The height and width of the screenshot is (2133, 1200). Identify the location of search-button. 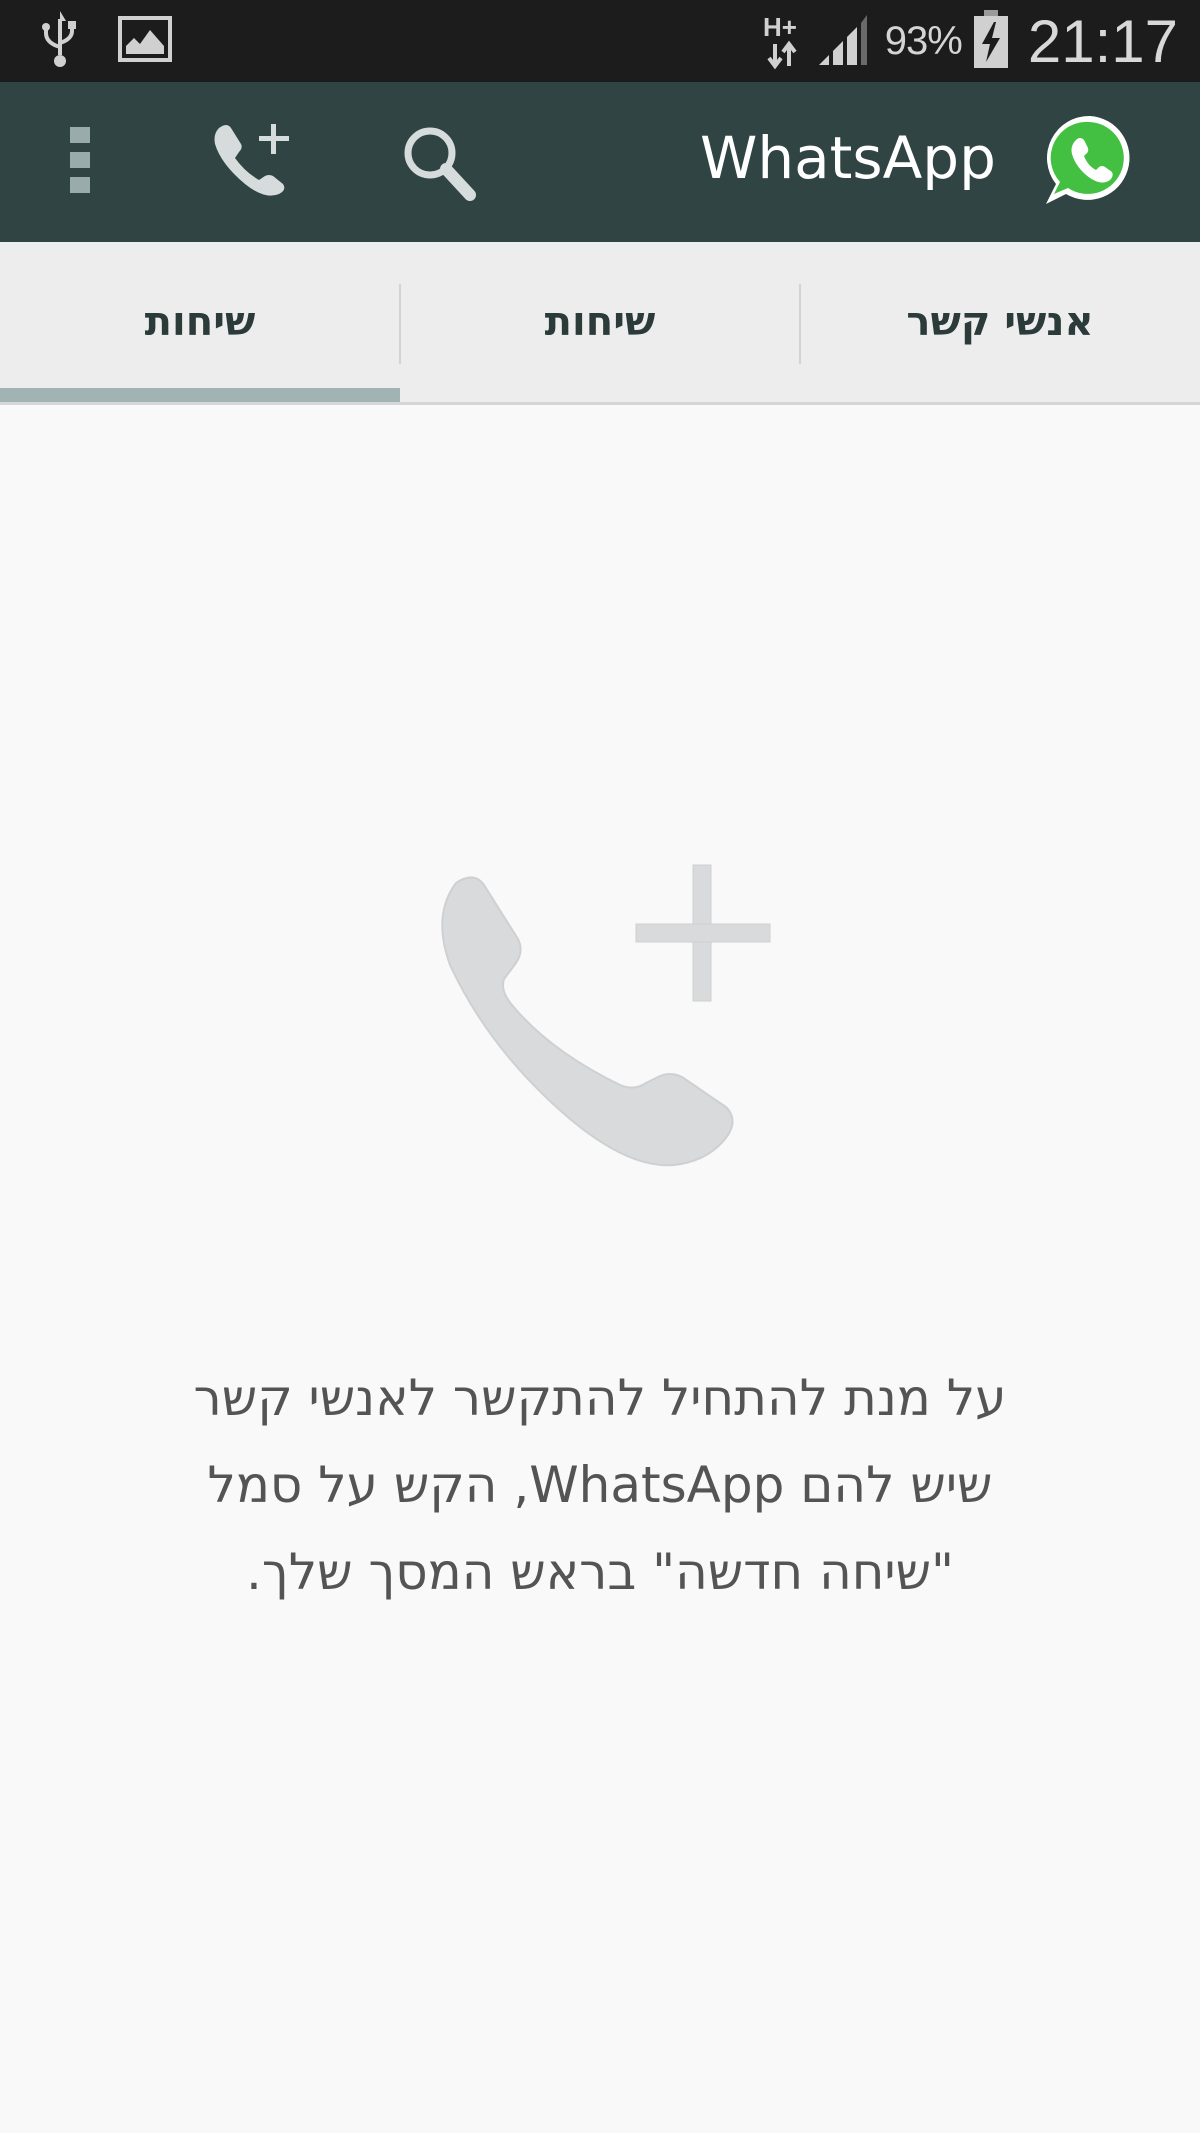
(440, 165).